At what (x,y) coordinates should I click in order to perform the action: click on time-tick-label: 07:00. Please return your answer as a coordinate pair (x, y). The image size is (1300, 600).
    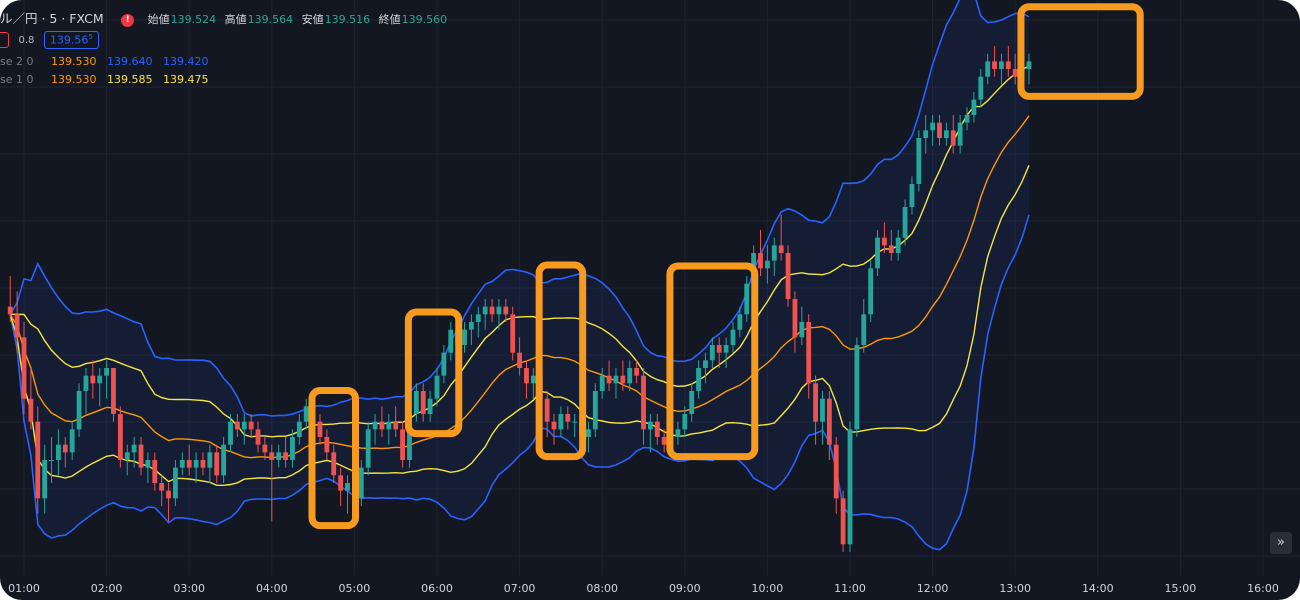
    Looking at the image, I should click on (520, 588).